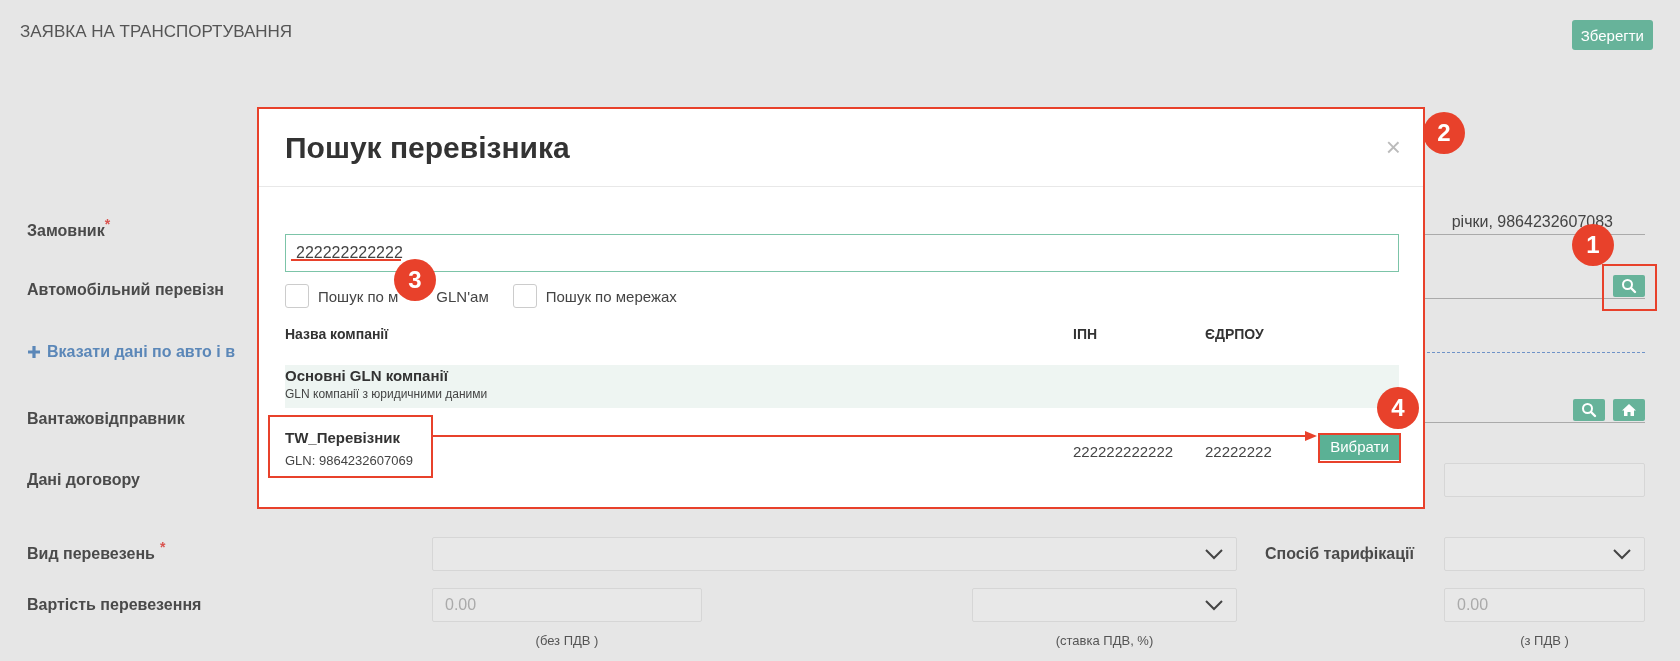 The image size is (1680, 661). What do you see at coordinates (66, 231) in the screenshot?
I see `field-label: Замовник` at bounding box center [66, 231].